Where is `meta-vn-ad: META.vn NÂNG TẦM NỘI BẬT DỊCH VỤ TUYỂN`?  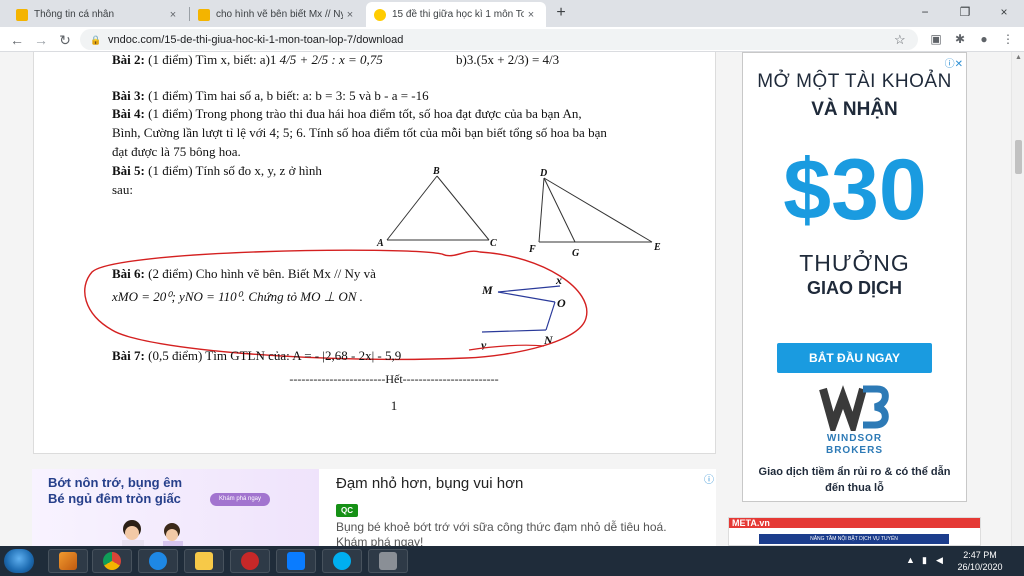 meta-vn-ad: META.vn NÂNG TẦM NỘI BẬT DỊCH VỤ TUYỂN is located at coordinates (854, 531).